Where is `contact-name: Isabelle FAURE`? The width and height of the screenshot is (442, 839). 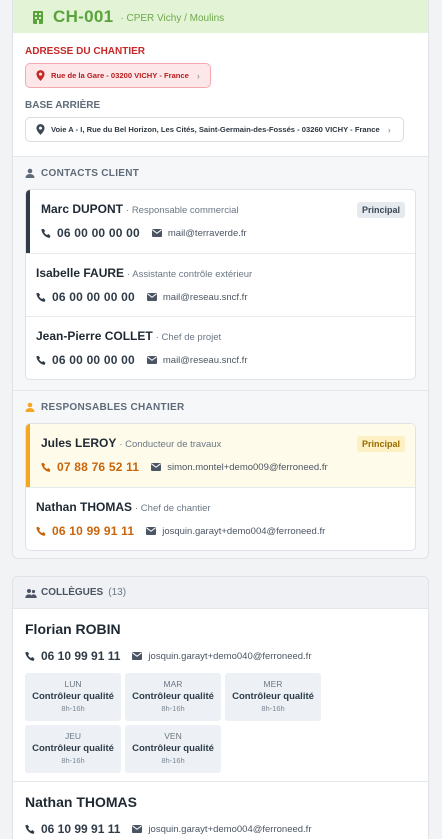 contact-name: Isabelle FAURE is located at coordinates (80, 273).